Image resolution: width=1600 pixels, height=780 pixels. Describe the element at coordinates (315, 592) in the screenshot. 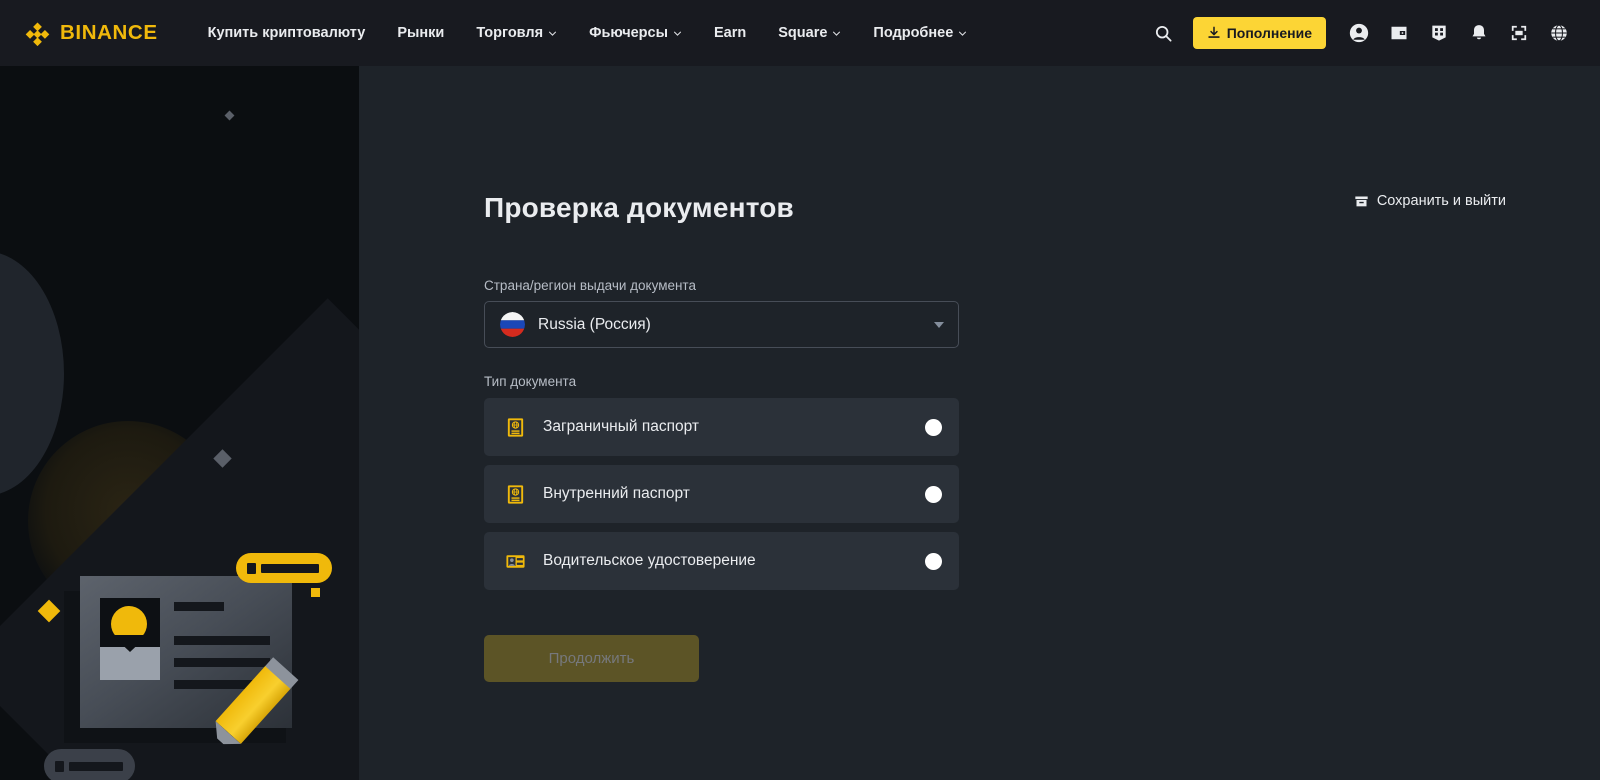

I see `decorative-square` at that location.